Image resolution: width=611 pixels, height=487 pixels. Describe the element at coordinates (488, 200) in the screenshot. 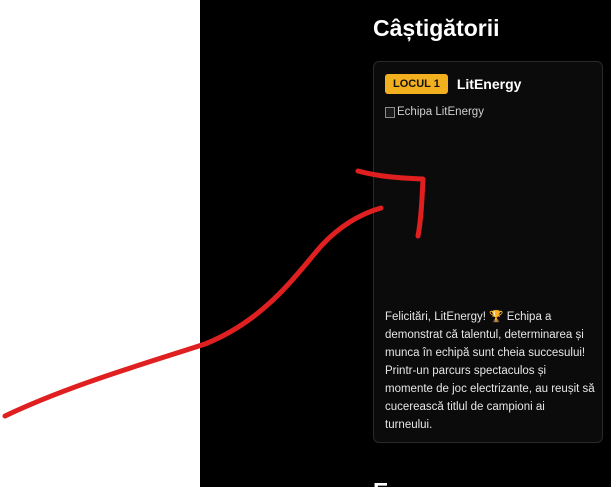

I see `team-image: Echipa LitEnergy` at that location.